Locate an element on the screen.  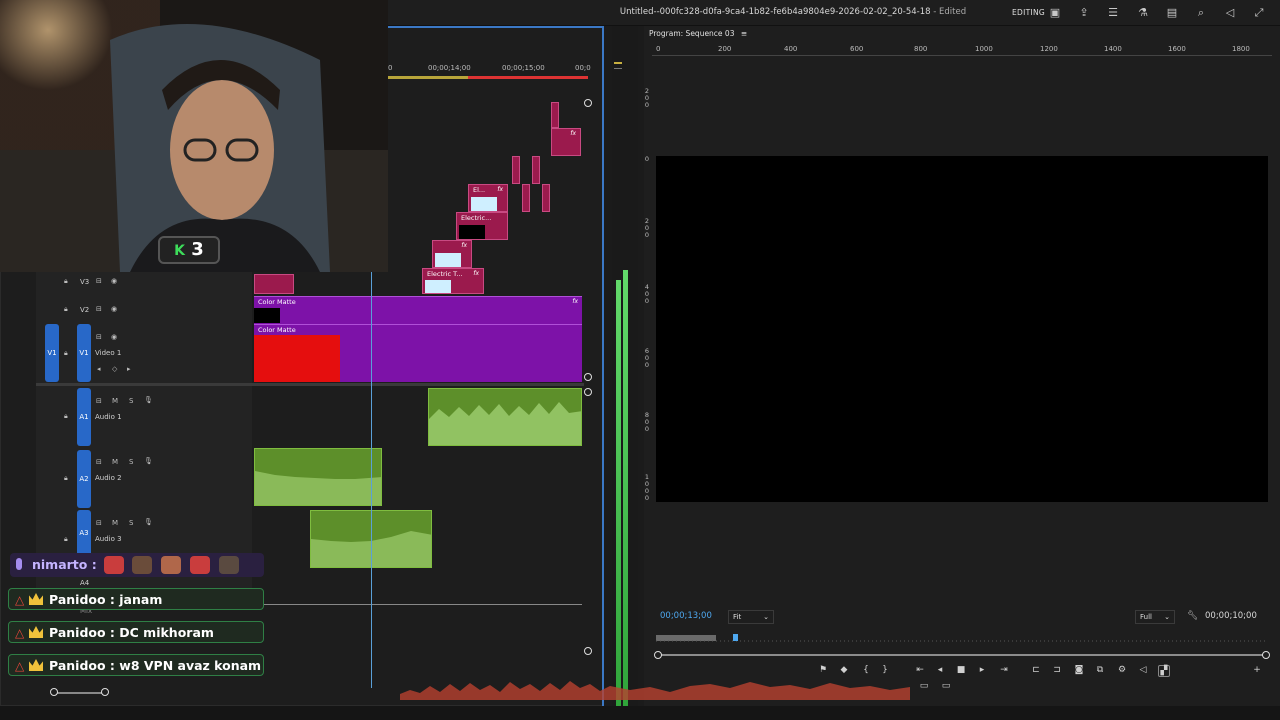
mark-in-icon: { is located at coordinates (866, 670).